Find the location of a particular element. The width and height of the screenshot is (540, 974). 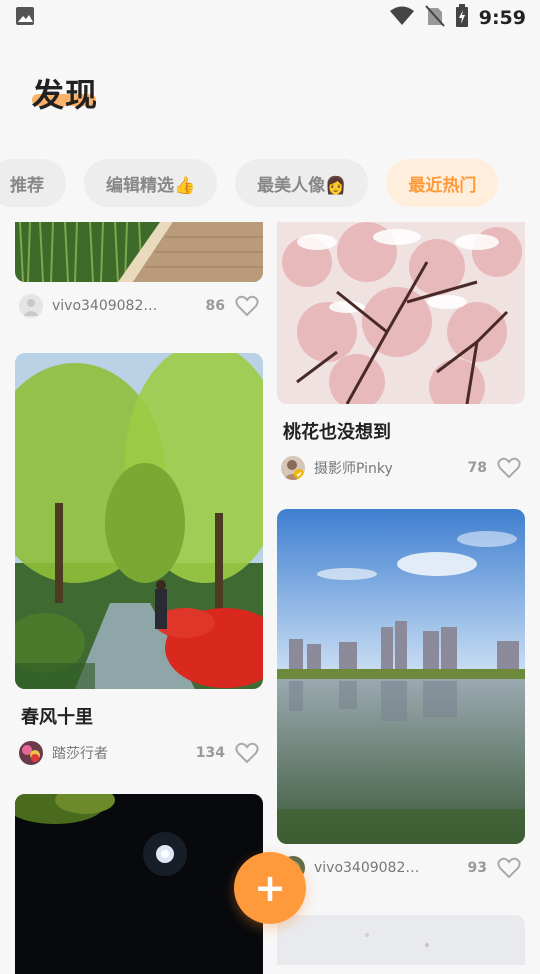

no-sim-icon is located at coordinates (434, 18).